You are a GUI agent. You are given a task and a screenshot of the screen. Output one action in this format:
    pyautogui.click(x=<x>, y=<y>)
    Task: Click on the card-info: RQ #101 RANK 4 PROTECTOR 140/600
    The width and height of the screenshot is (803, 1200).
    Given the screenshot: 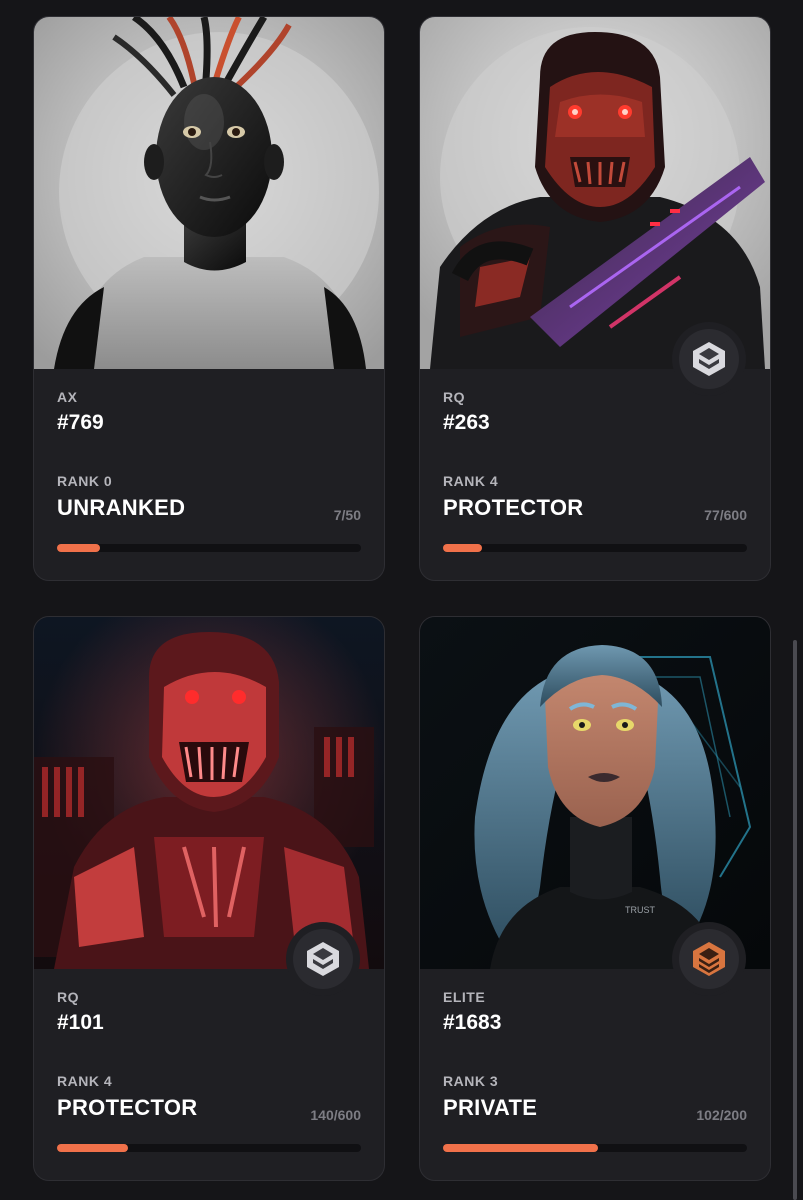 What is the action you would take?
    pyautogui.click(x=209, y=1074)
    